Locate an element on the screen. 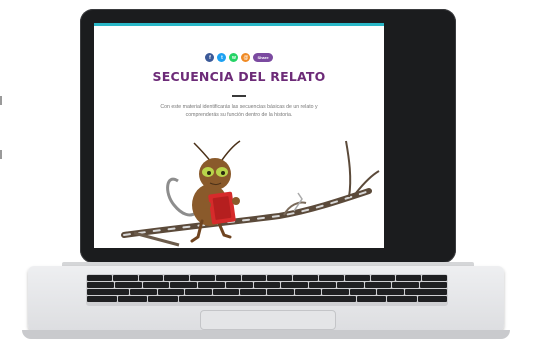  keyboard is located at coordinates (267, 290).